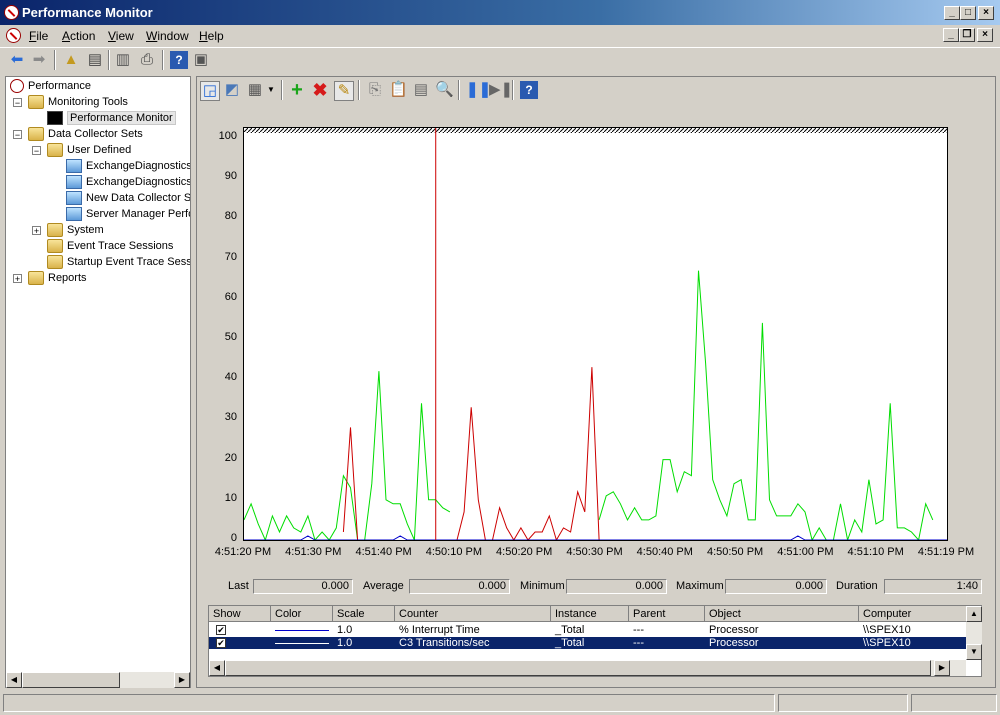 This screenshot has width=1000, height=715. I want to click on tree-item-exchange-diagnostics-1: ExchangeDiagnosticsD, so click(128, 166).